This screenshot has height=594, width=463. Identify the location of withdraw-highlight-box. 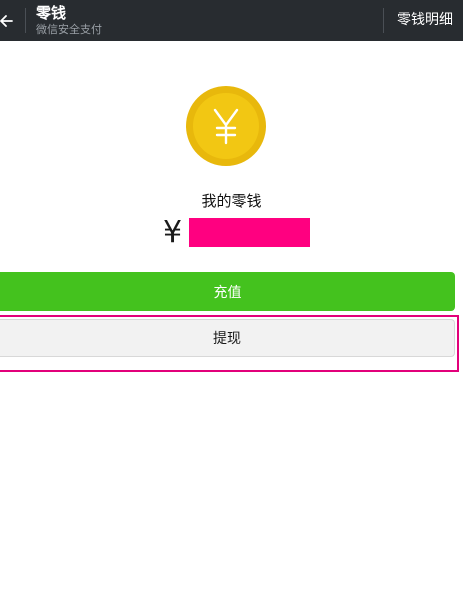
(229, 343).